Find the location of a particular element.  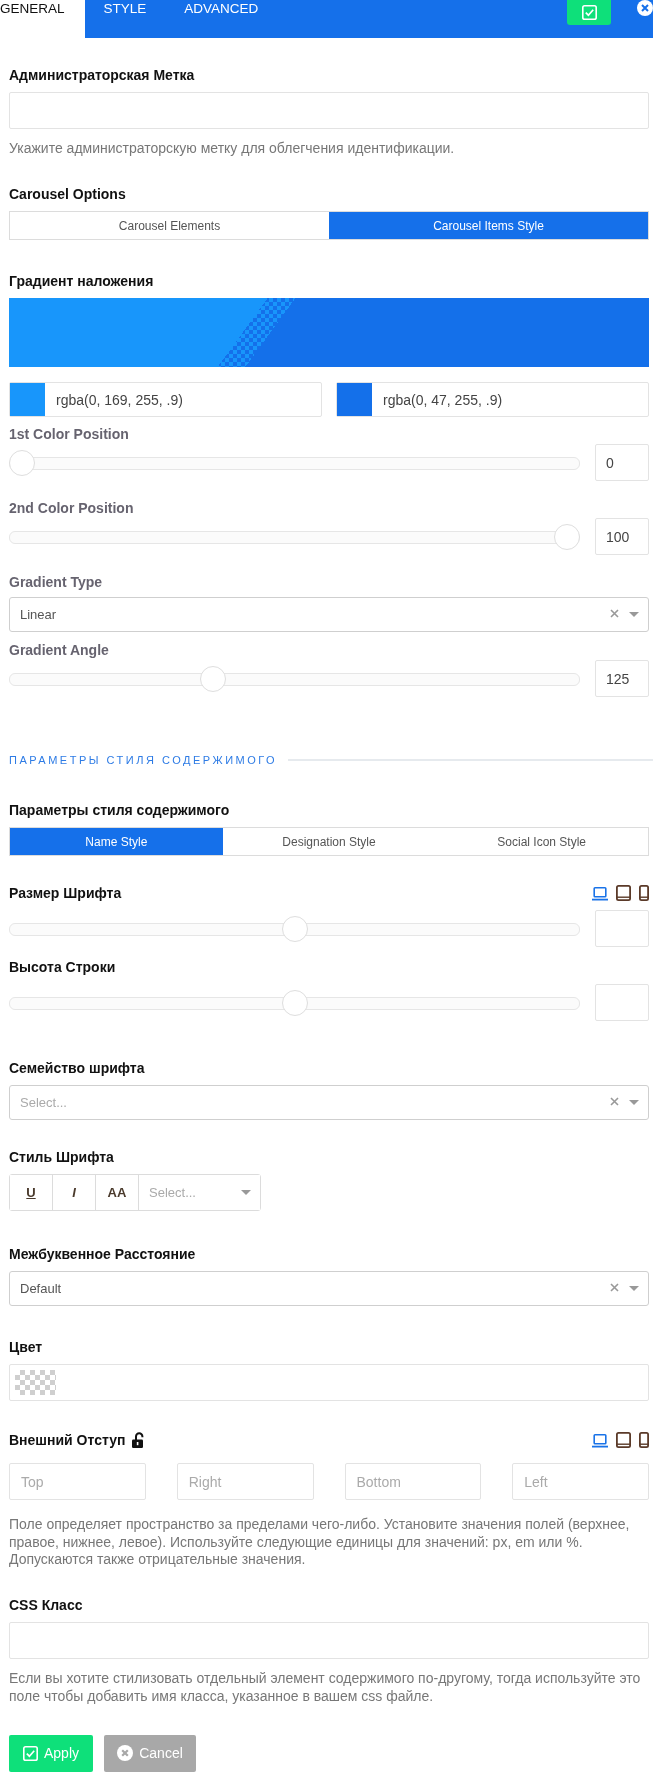

number-input: 100 is located at coordinates (622, 536).